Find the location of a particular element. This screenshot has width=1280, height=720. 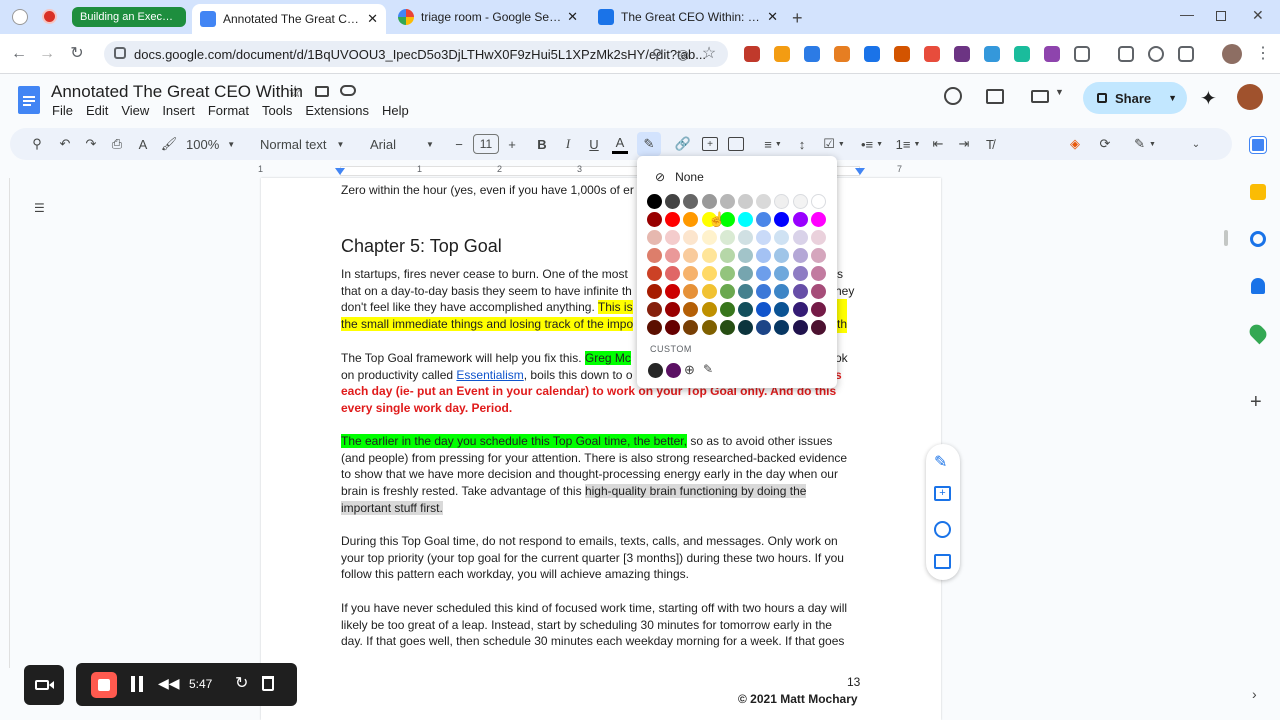

help-me-write-icon: ✎ is located at coordinates (940, 462).